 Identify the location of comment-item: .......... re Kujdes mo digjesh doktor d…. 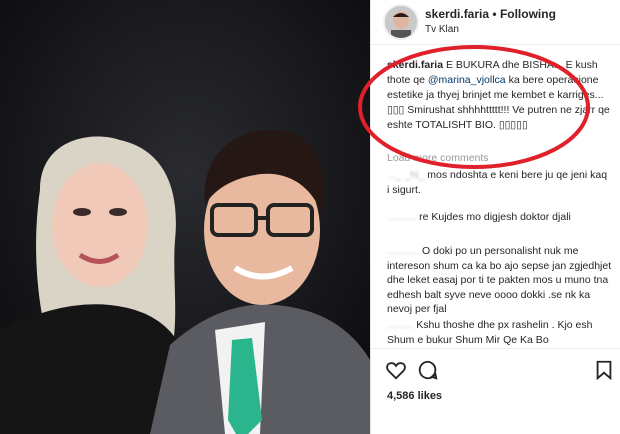
(499, 217).